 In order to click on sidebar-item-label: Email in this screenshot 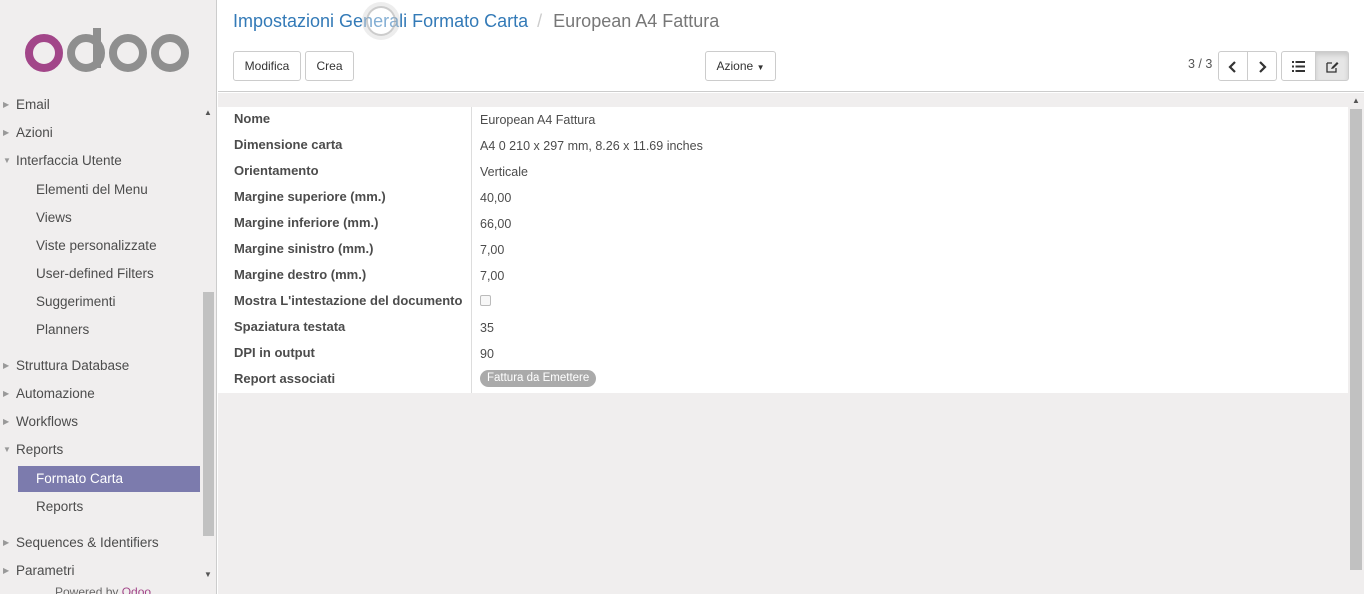, I will do `click(33, 104)`.